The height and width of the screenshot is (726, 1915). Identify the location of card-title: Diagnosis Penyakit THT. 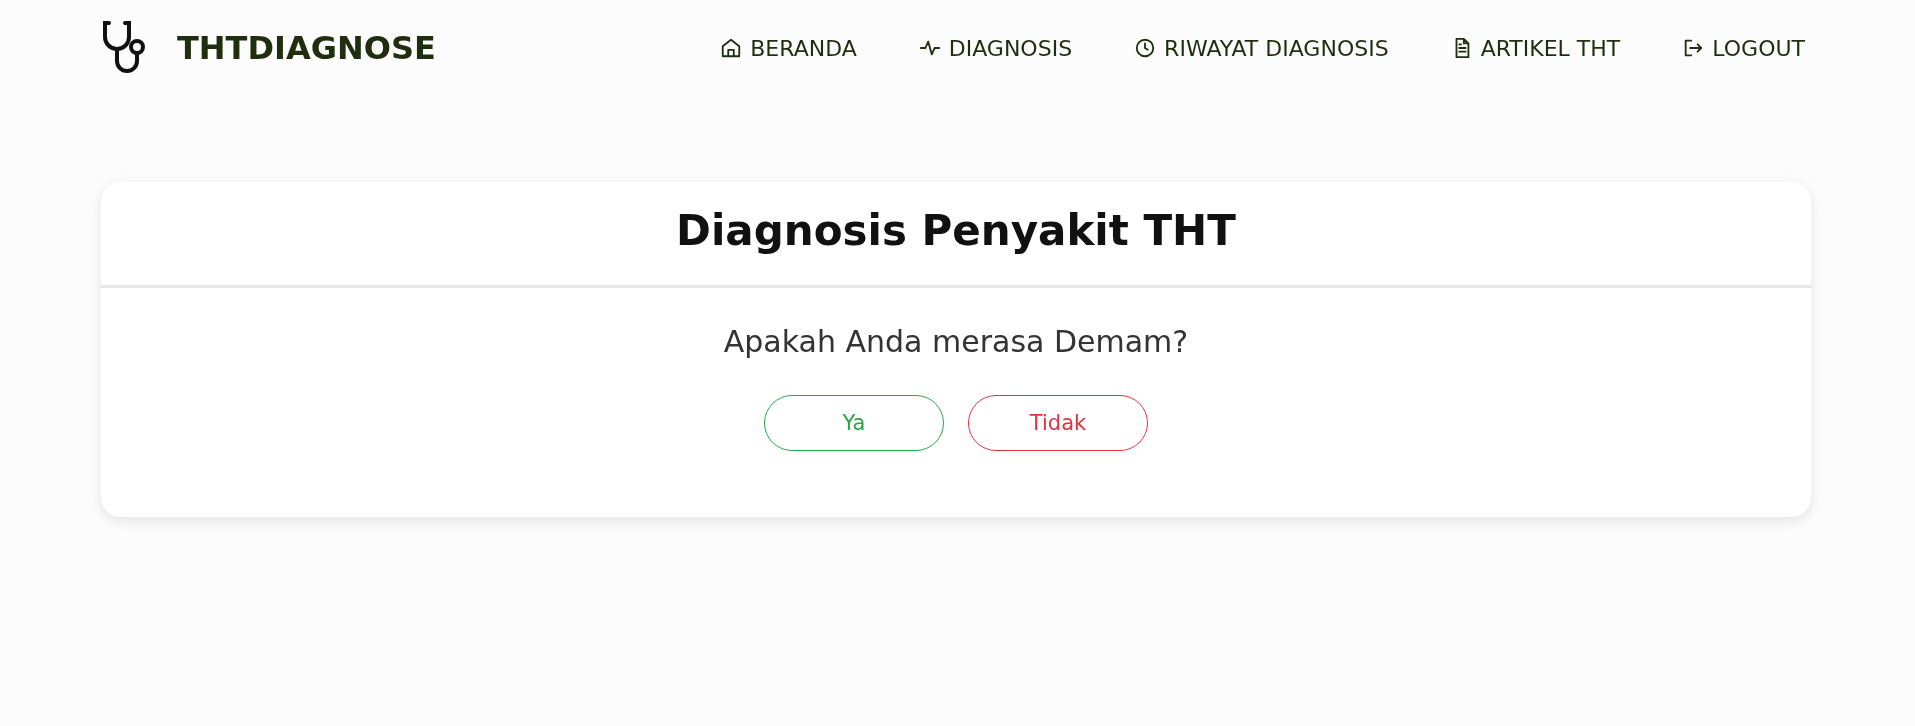
(956, 230).